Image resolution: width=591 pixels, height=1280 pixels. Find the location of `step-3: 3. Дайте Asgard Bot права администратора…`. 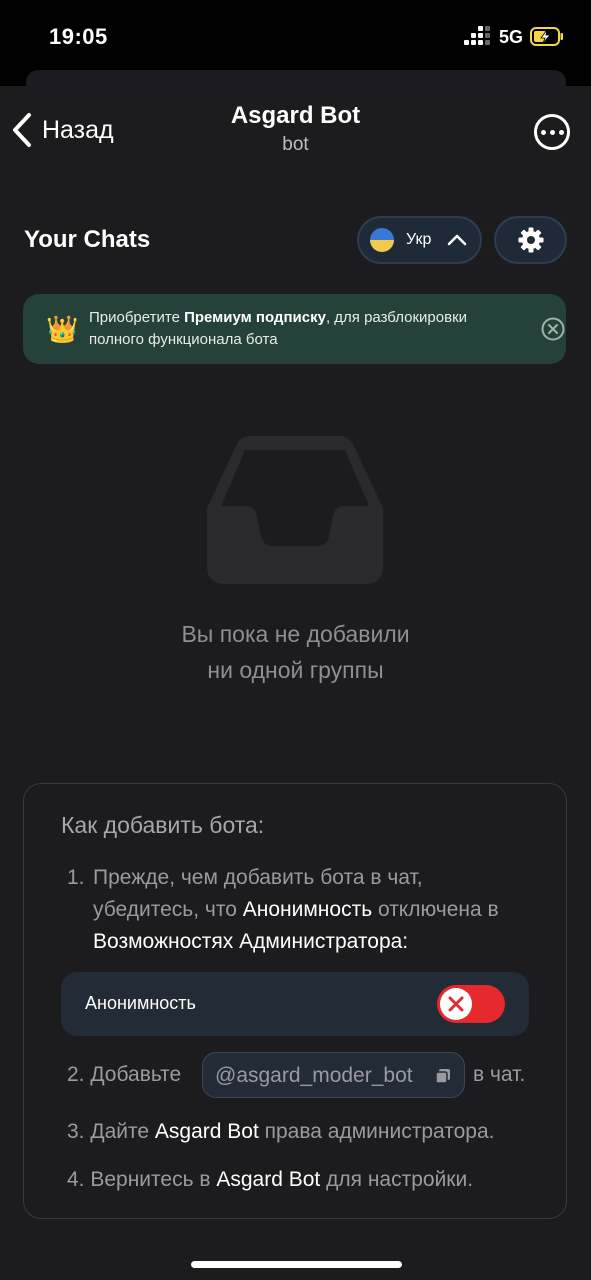

step-3: 3. Дайте Asgard Bot права администратора… is located at coordinates (281, 1131).